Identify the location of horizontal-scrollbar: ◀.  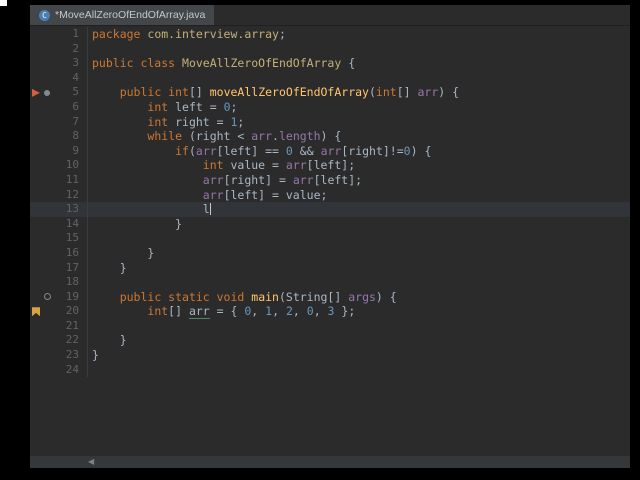
(330, 462).